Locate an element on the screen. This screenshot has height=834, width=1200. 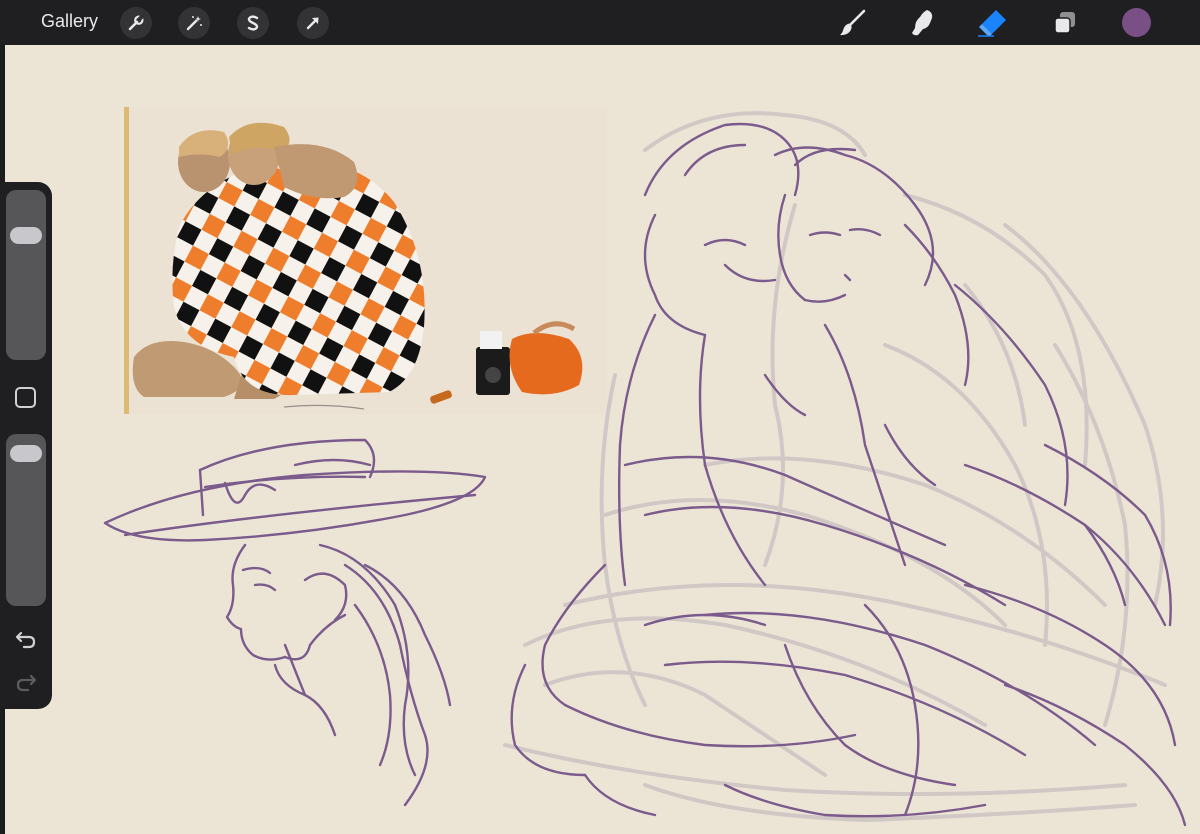
redo-icon is located at coordinates (26, 683).